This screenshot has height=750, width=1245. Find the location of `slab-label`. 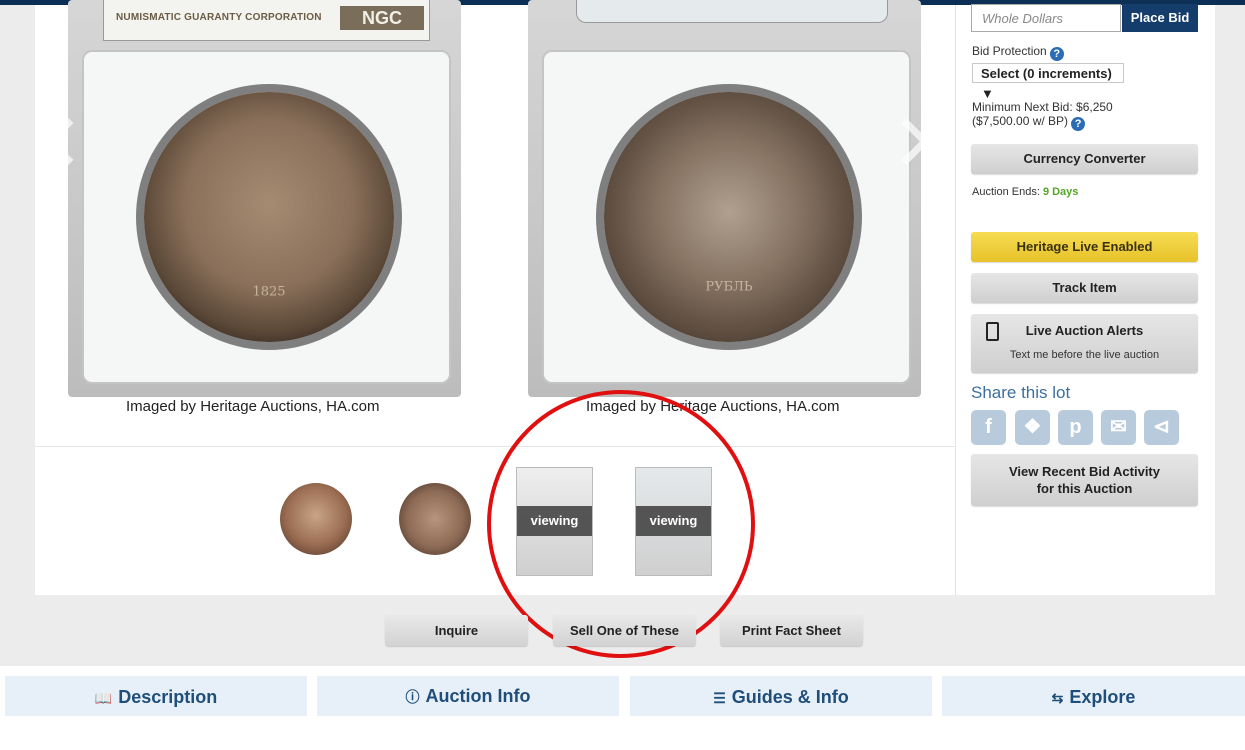

slab-label is located at coordinates (732, 11).